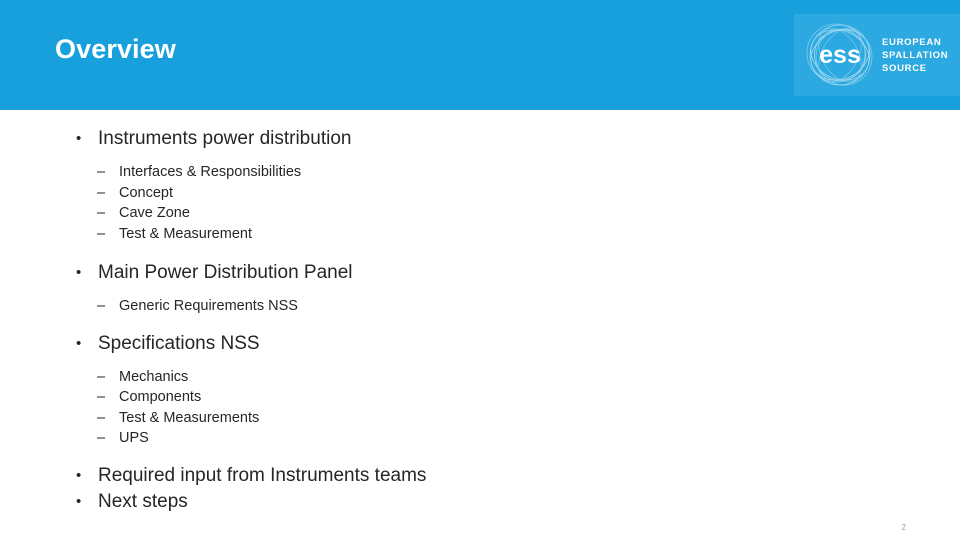  Describe the element at coordinates (262, 475) in the screenshot. I see `bullet-label: Required input from Instruments teams` at that location.